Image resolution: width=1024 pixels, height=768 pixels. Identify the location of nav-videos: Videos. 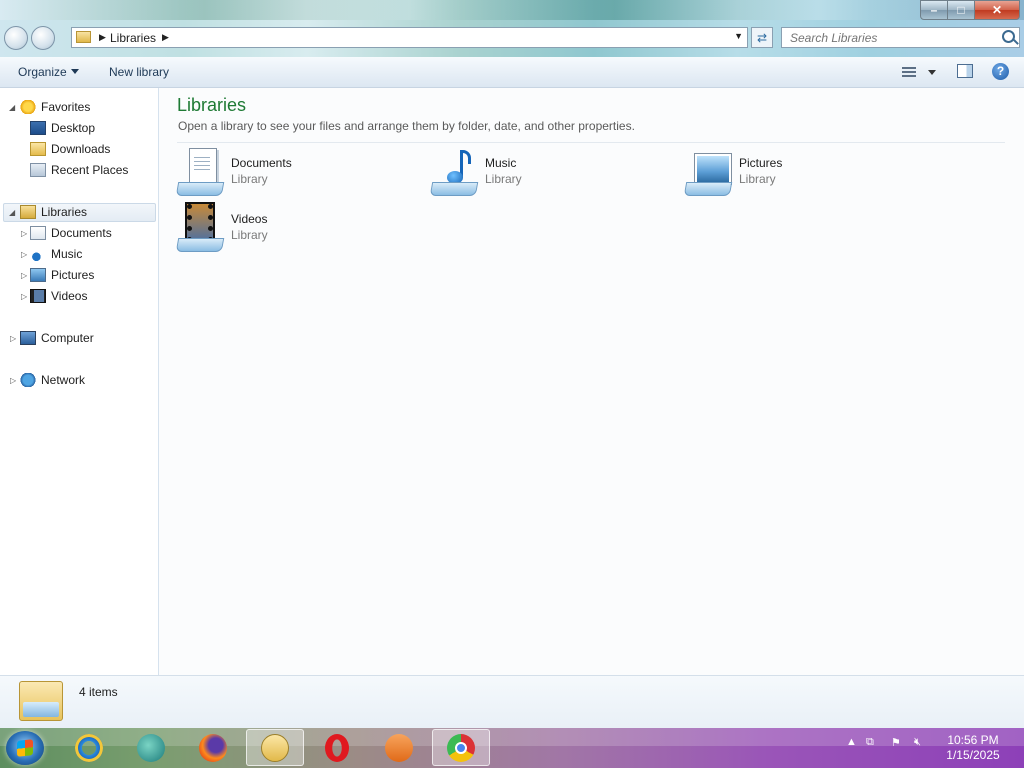
(58, 296).